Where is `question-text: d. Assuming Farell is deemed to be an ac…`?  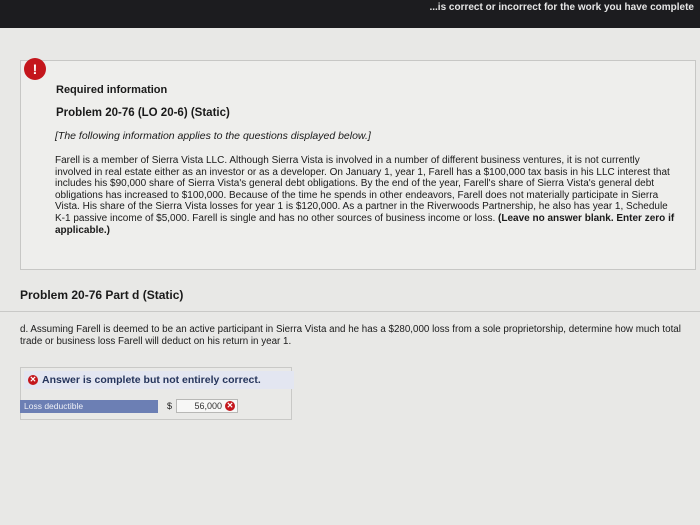
question-text: d. Assuming Farell is deemed to be an ac… is located at coordinates (350, 335).